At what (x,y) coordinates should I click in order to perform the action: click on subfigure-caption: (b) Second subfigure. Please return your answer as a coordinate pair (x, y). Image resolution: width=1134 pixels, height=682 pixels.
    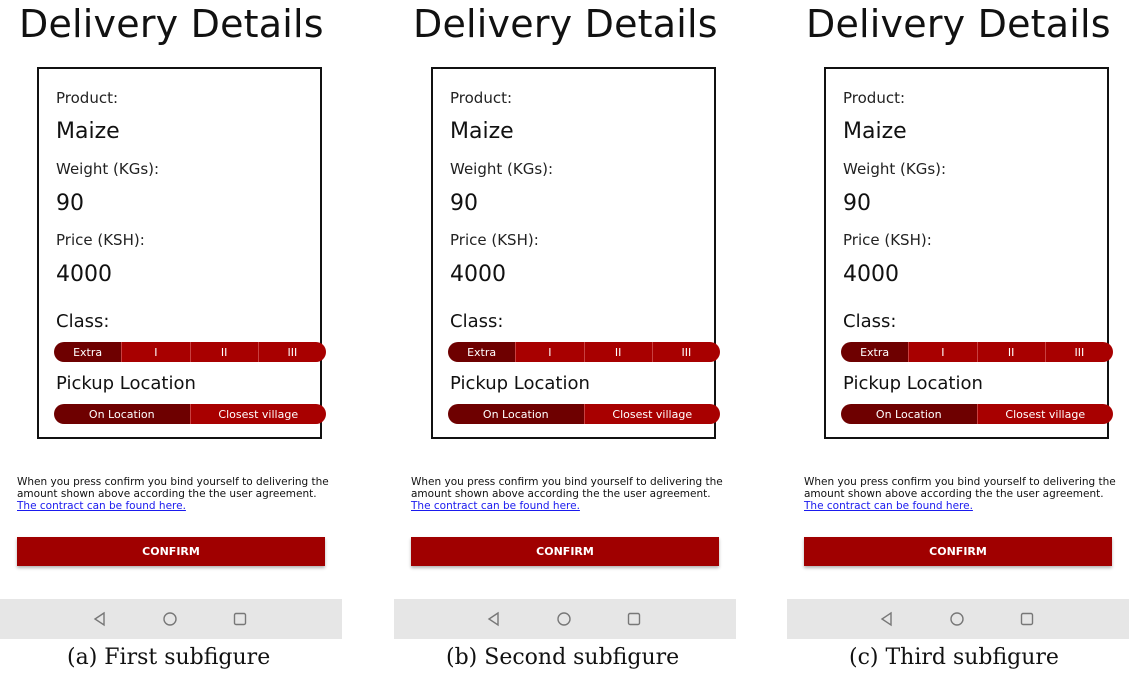
    Looking at the image, I should click on (563, 657).